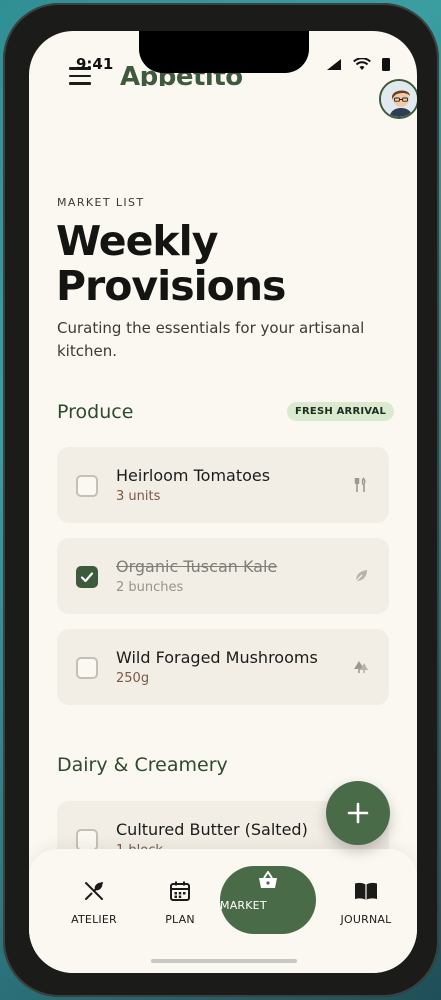 The image size is (441, 1000). I want to click on item-name: Wild Foraged Mushrooms, so click(217, 657).